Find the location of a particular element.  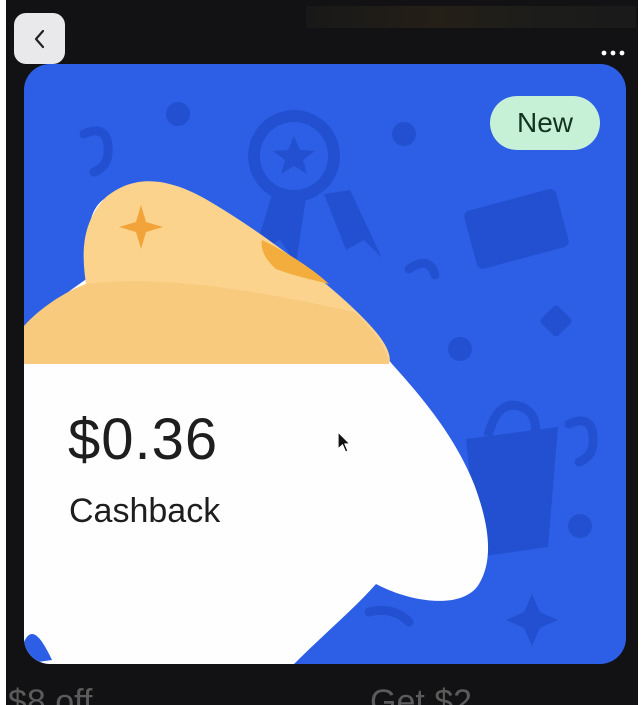

back-button is located at coordinates (39, 38).